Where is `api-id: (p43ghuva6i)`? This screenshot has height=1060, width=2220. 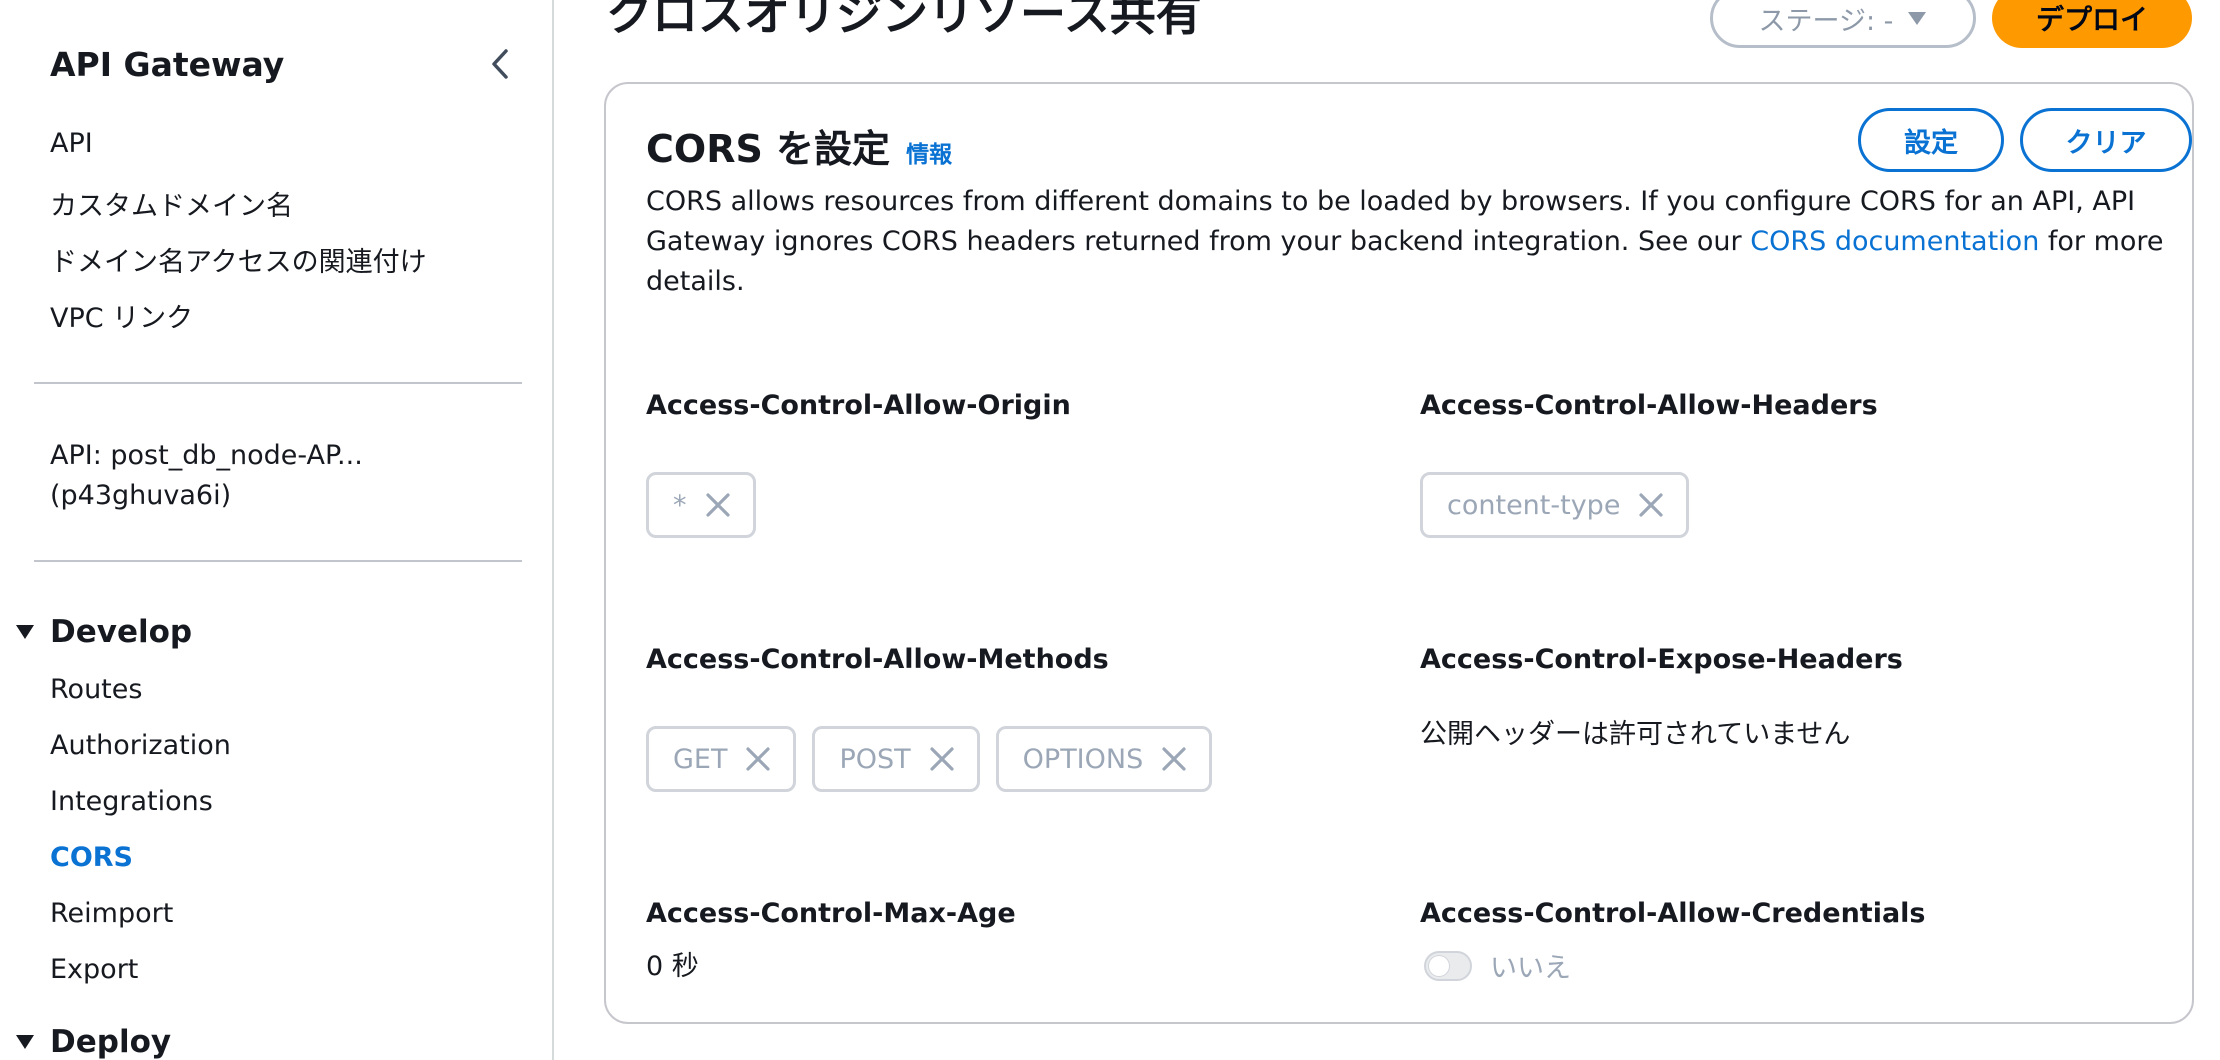 api-id: (p43ghuva6i) is located at coordinates (141, 495).